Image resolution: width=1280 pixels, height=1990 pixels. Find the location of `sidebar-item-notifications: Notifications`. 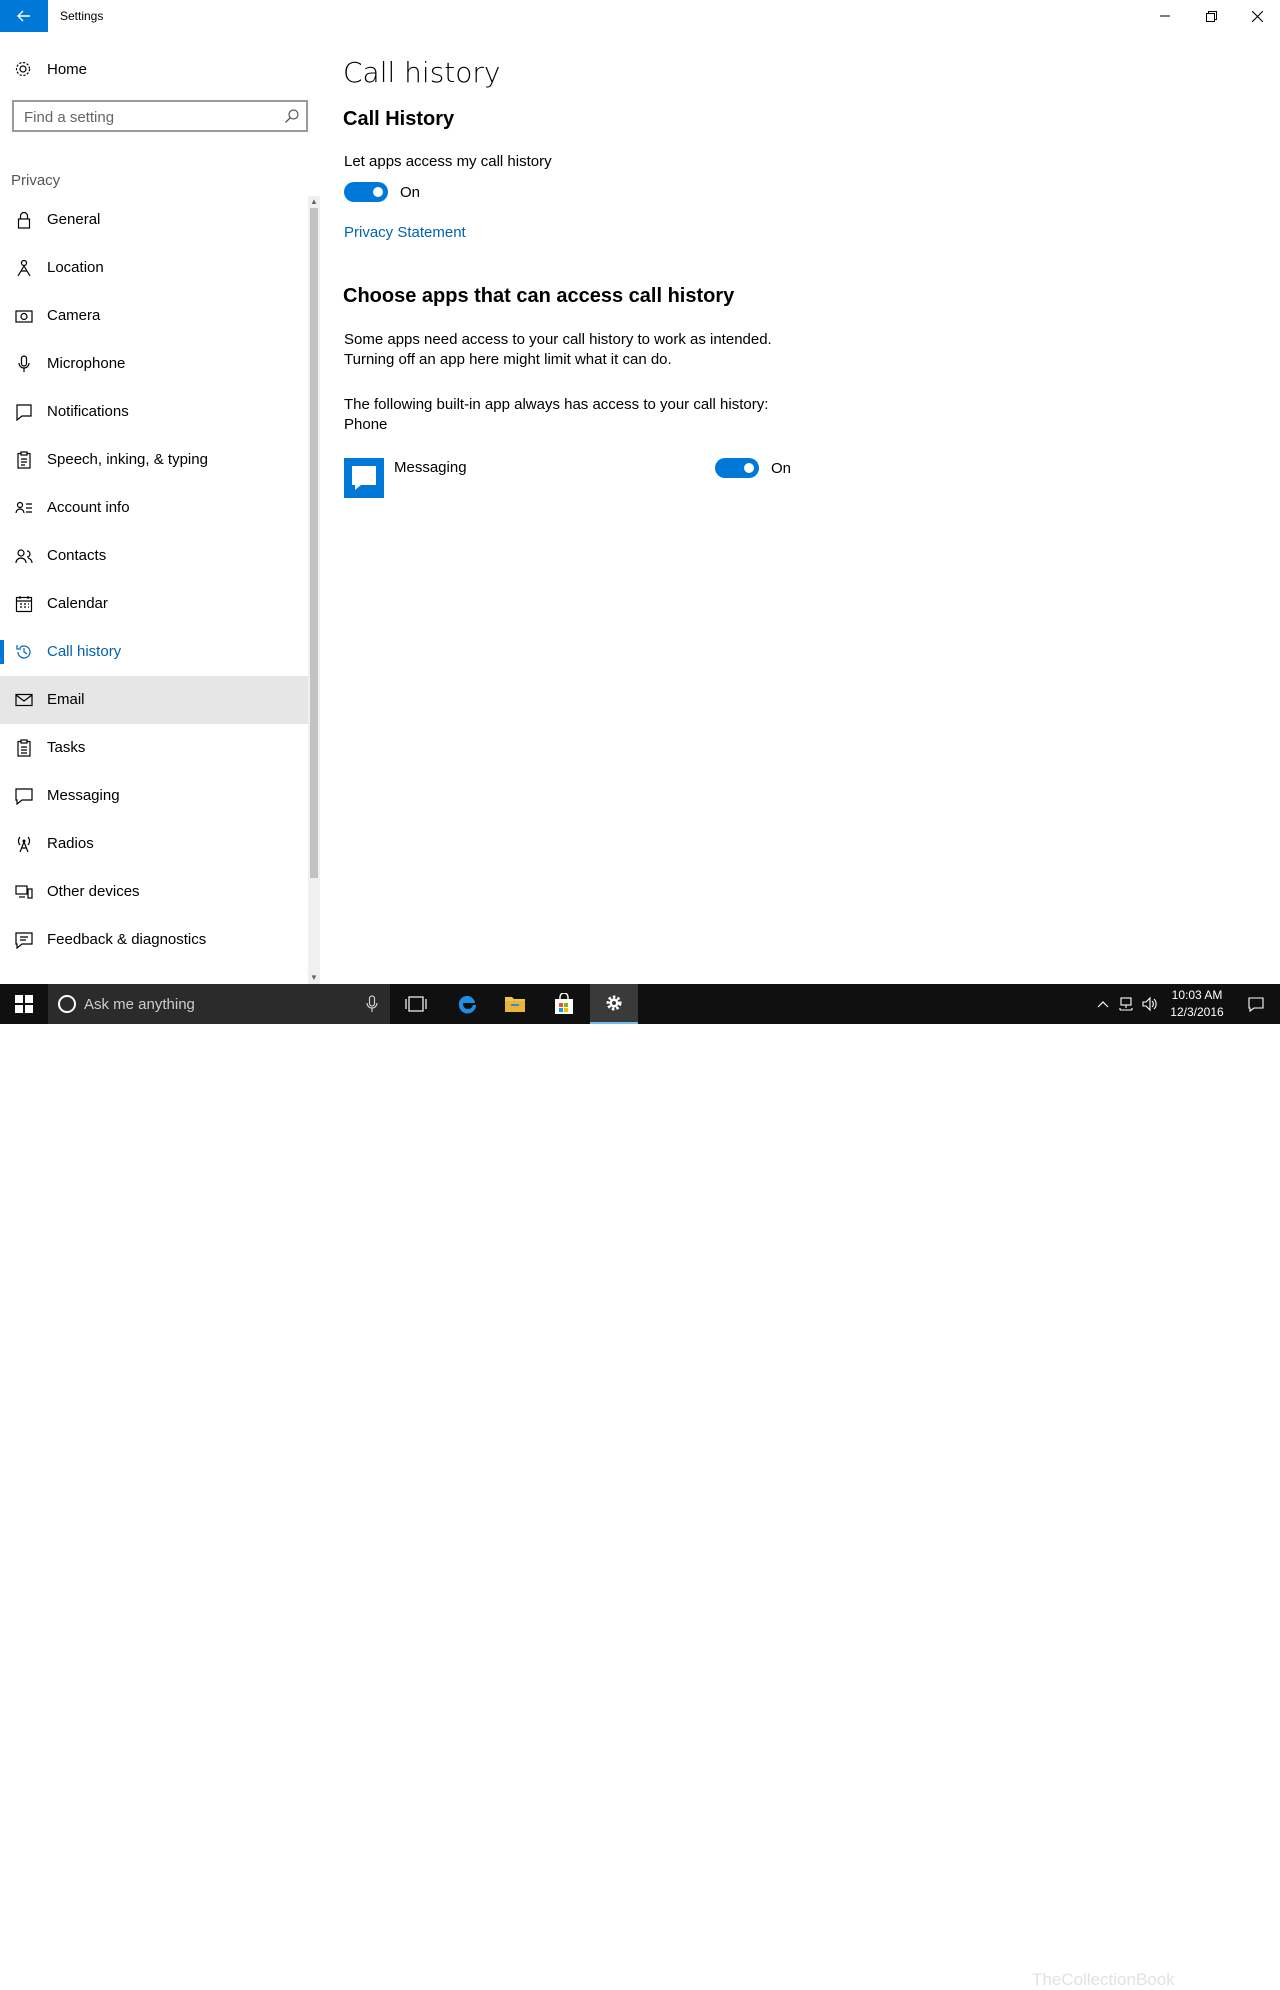

sidebar-item-notifications: Notifications is located at coordinates (154, 412).